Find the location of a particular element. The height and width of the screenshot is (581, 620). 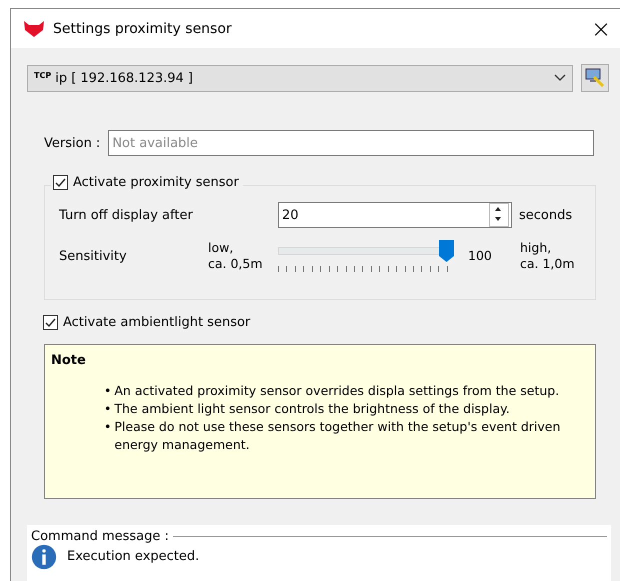

monitor-wand-icon is located at coordinates (595, 78).